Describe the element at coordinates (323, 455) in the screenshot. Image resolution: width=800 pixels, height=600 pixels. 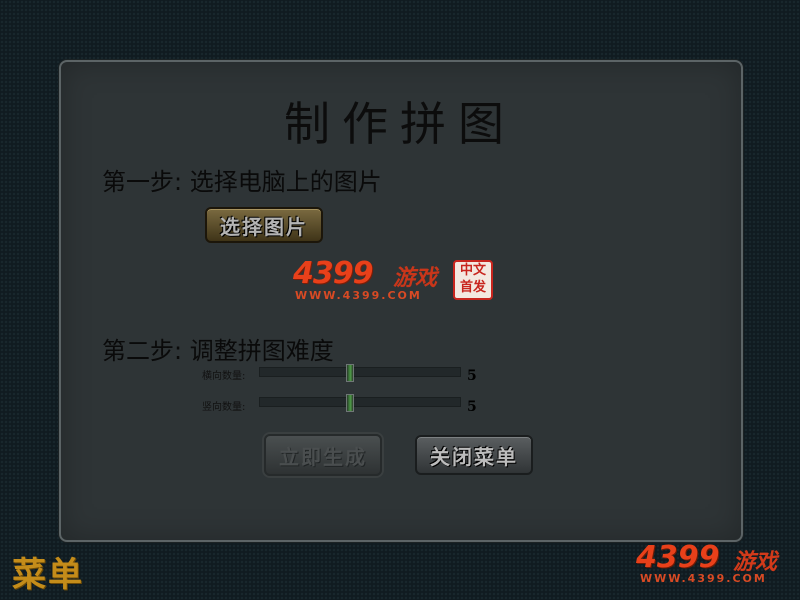
I see `generate-now-button: 立即生成` at that location.